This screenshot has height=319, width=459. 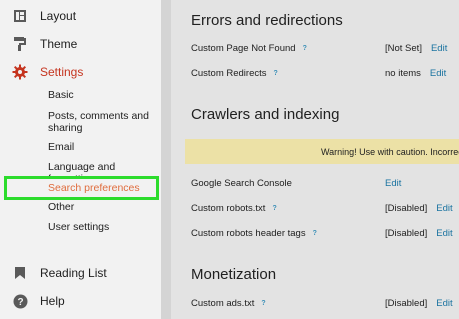 I want to click on warning-banner: Warning! Use with caution. Incorrect use, so click(x=322, y=151).